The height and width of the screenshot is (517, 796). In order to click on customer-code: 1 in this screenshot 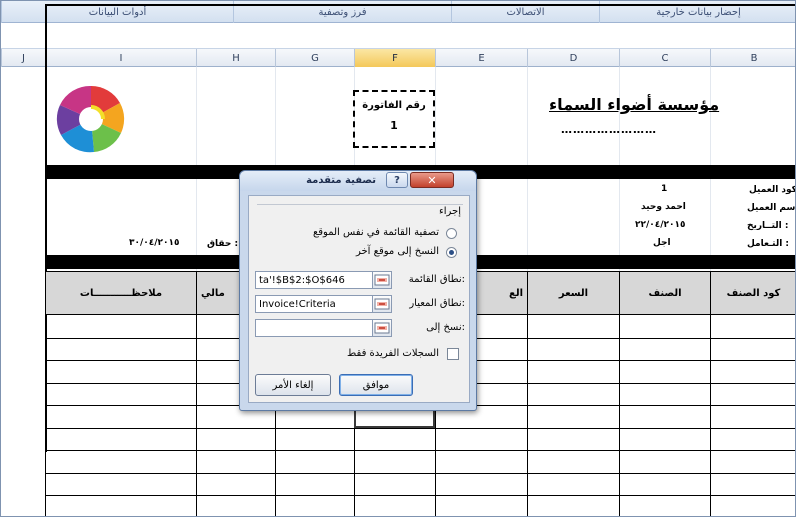, I will do `click(664, 189)`.